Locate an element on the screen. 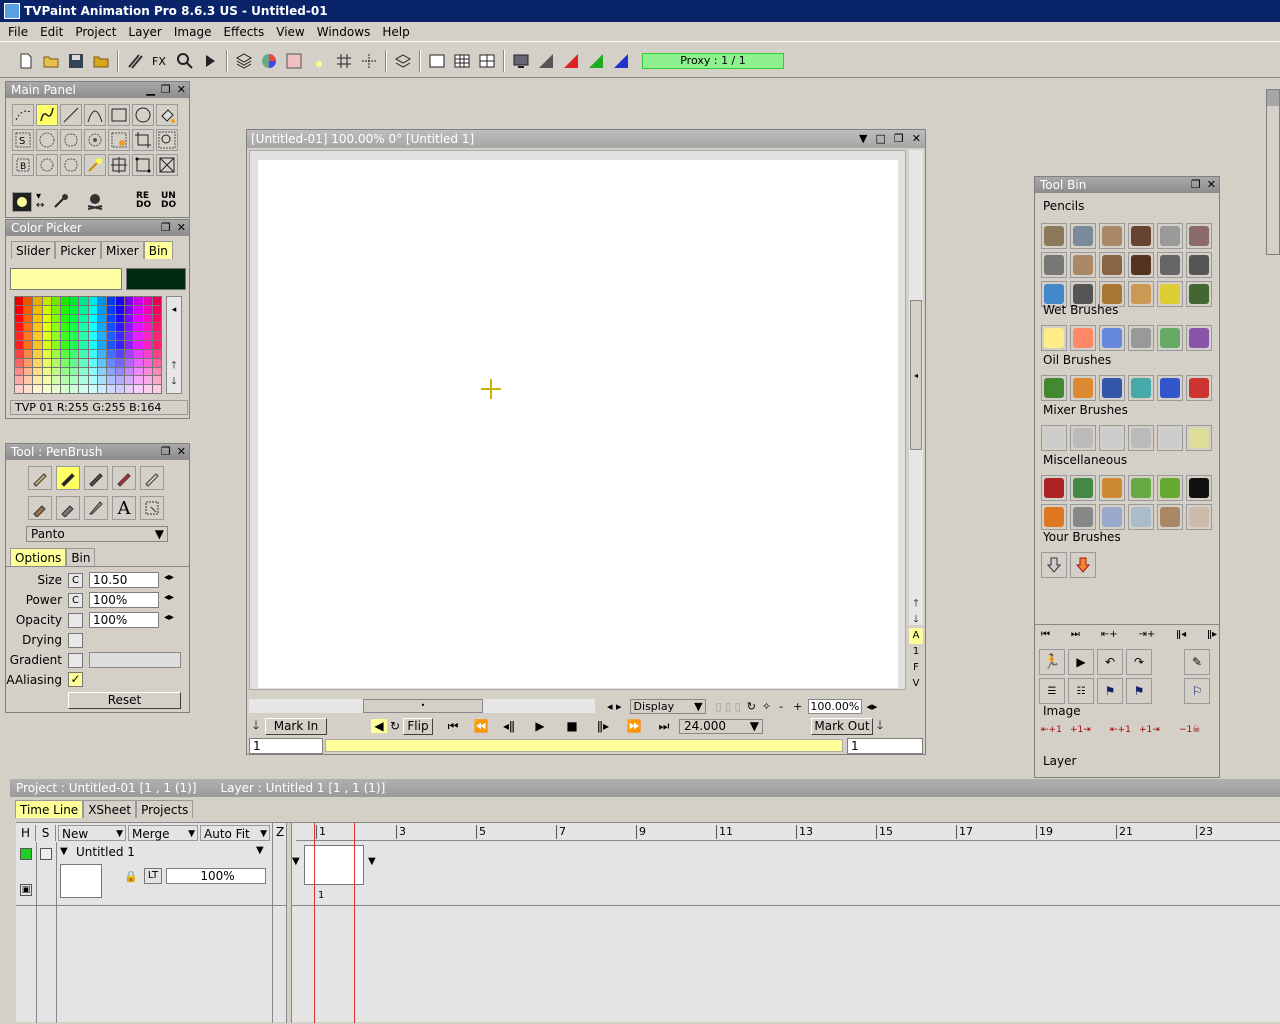 The height and width of the screenshot is (1024, 1280). layer-row: ▣ ▼ Untitled 1 ▼ 🔒 LT 100% ▼ ▼ 1 is located at coordinates (648, 874).